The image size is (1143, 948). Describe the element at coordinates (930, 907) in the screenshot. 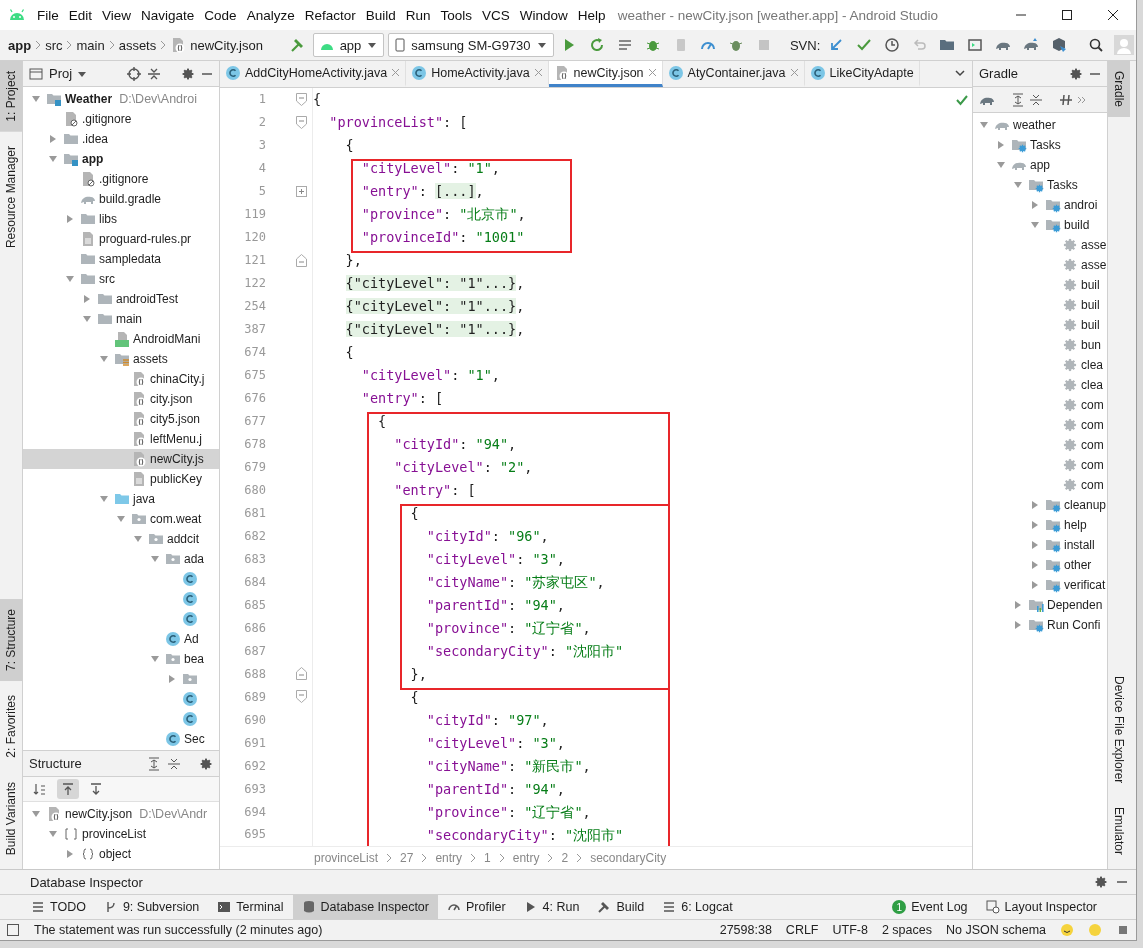

I see `tool-tab: 1 Event Log` at that location.